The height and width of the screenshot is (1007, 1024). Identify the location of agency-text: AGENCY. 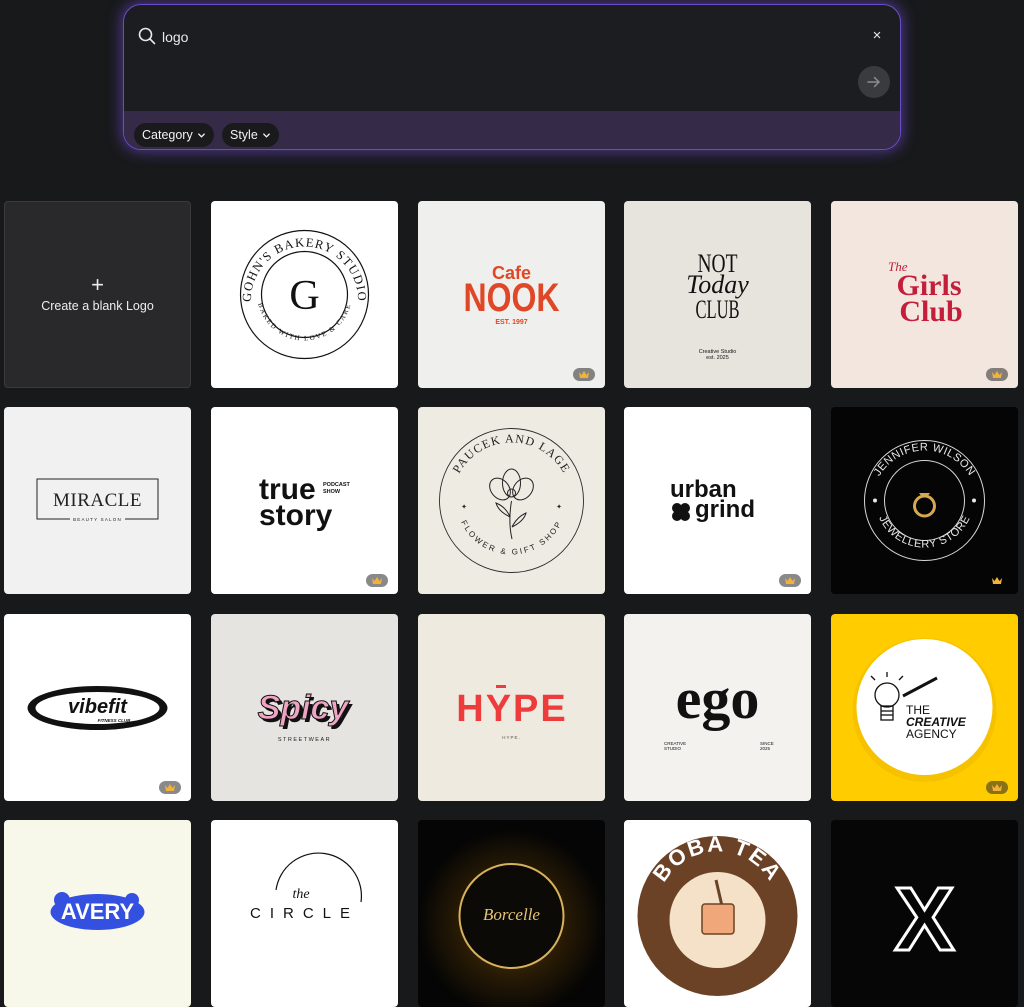
(931, 734).